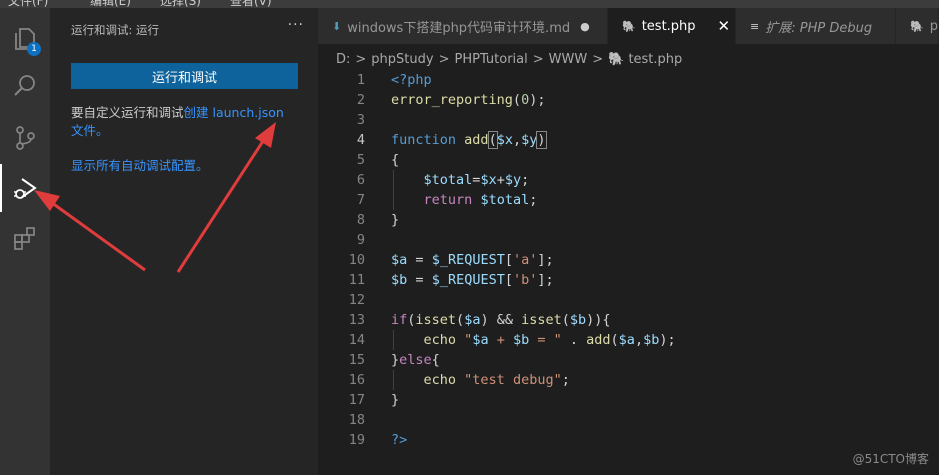 Image resolution: width=939 pixels, height=475 pixels. Describe the element at coordinates (490, 59) in the screenshot. I see `breadcrumb-item: PHPTutorial` at that location.